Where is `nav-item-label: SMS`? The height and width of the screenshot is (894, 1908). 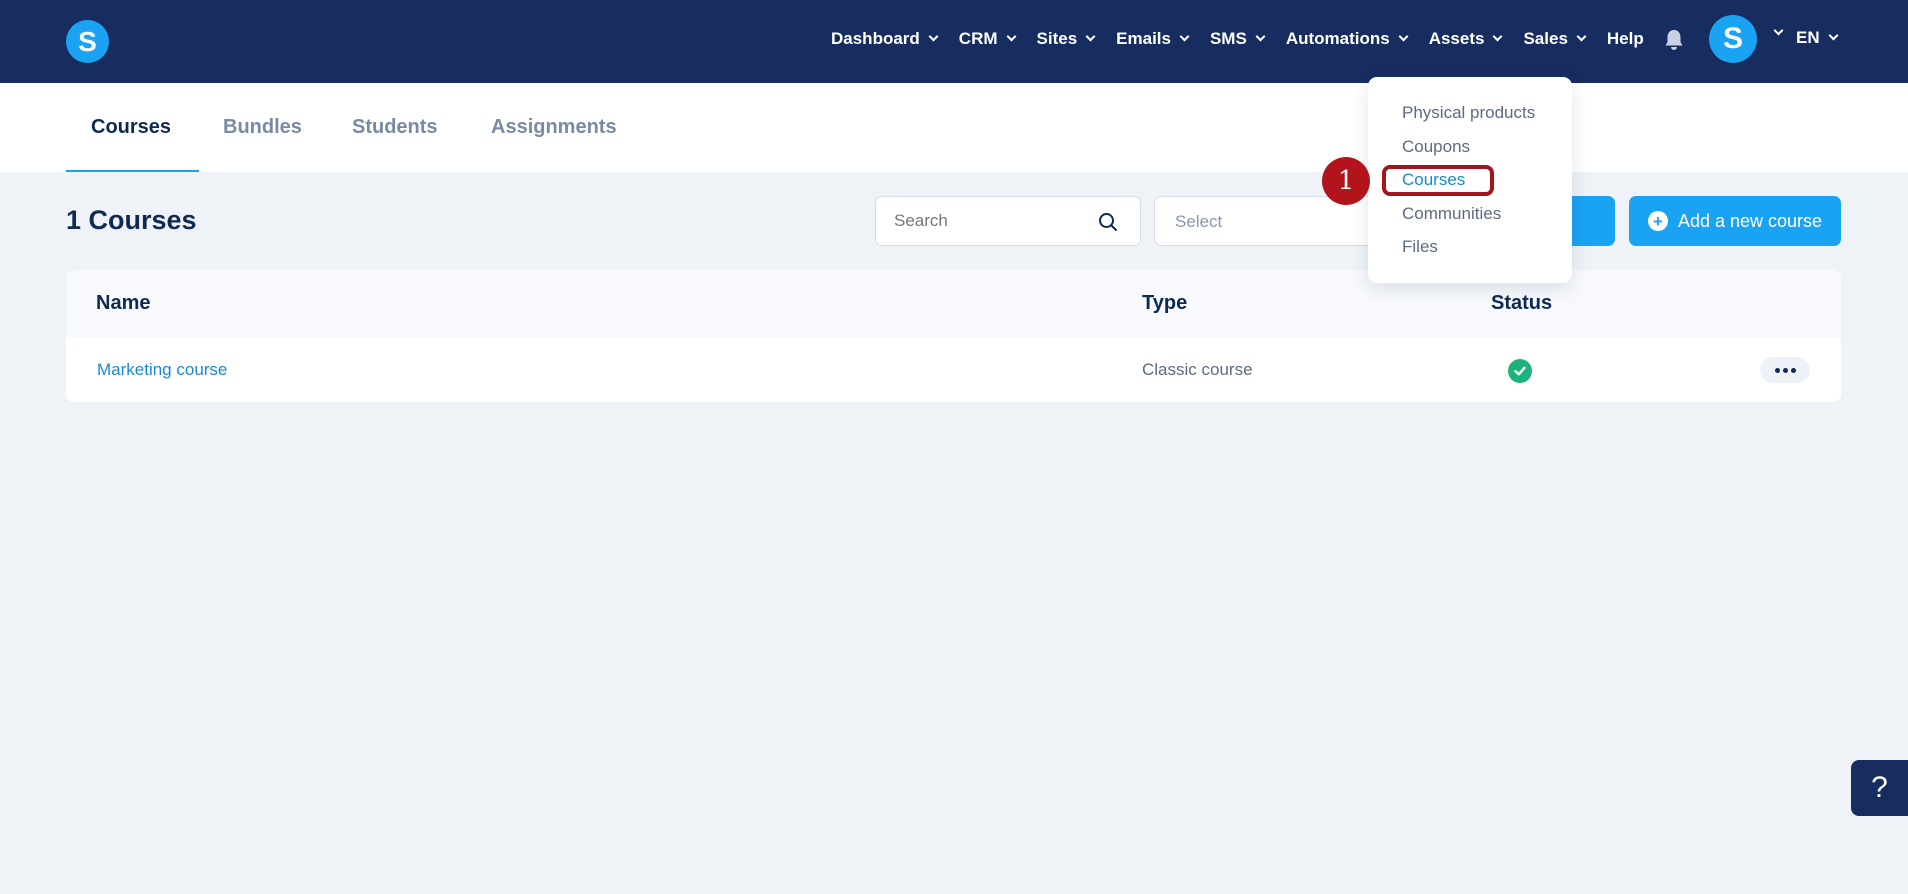 nav-item-label: SMS is located at coordinates (1228, 38).